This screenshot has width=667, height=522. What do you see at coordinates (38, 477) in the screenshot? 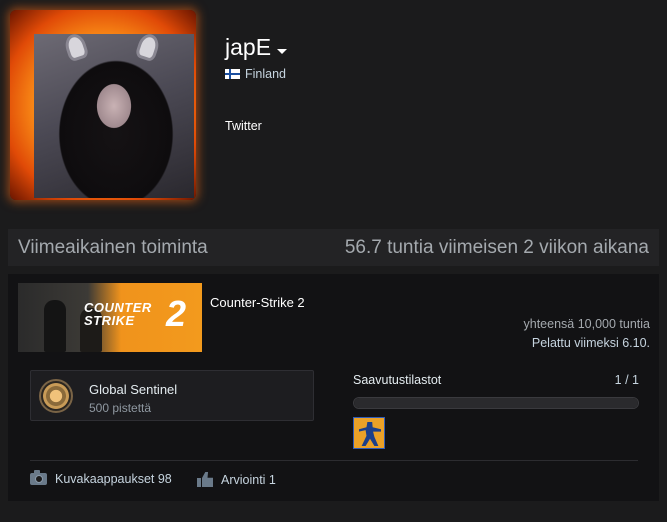
I see `camera-icon` at bounding box center [38, 477].